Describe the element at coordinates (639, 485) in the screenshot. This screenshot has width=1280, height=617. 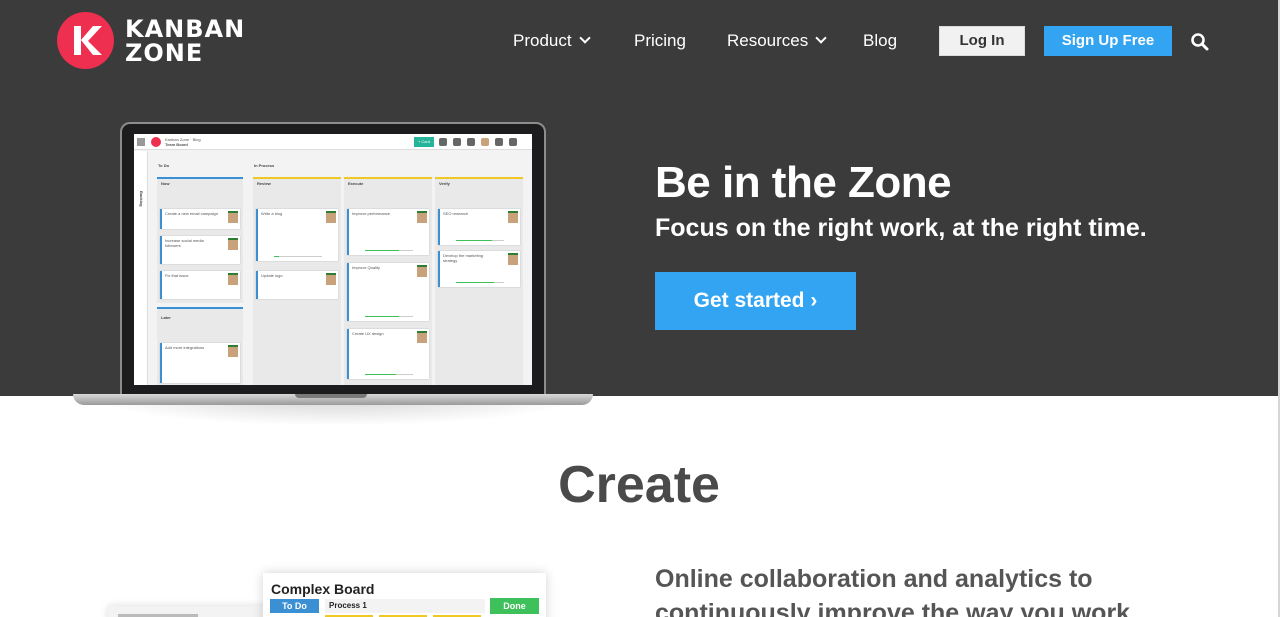
I see `create-heading: Create` at that location.